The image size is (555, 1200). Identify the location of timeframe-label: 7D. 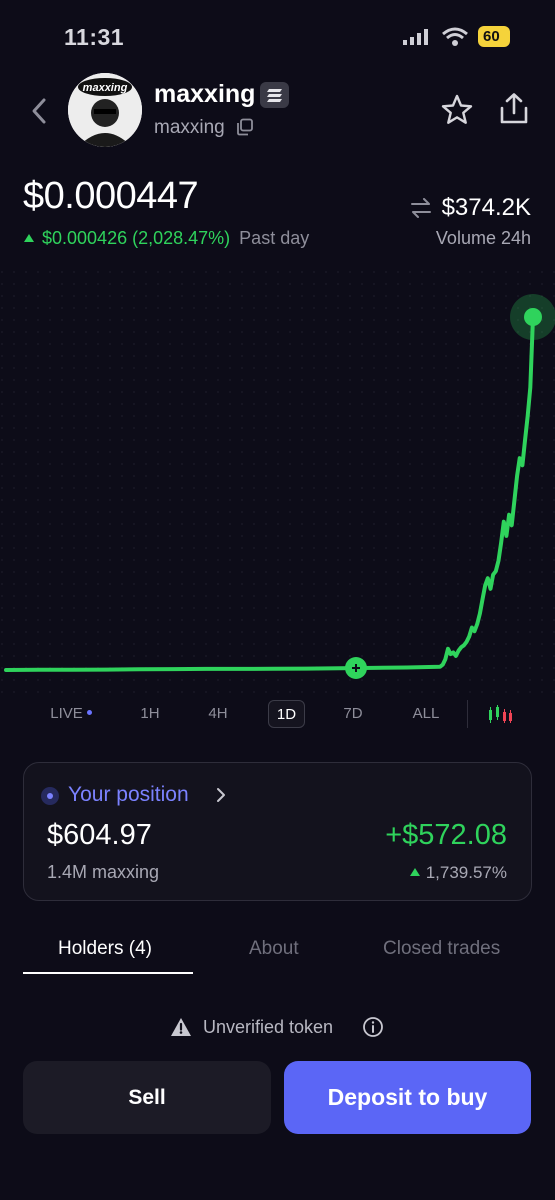
(353, 713).